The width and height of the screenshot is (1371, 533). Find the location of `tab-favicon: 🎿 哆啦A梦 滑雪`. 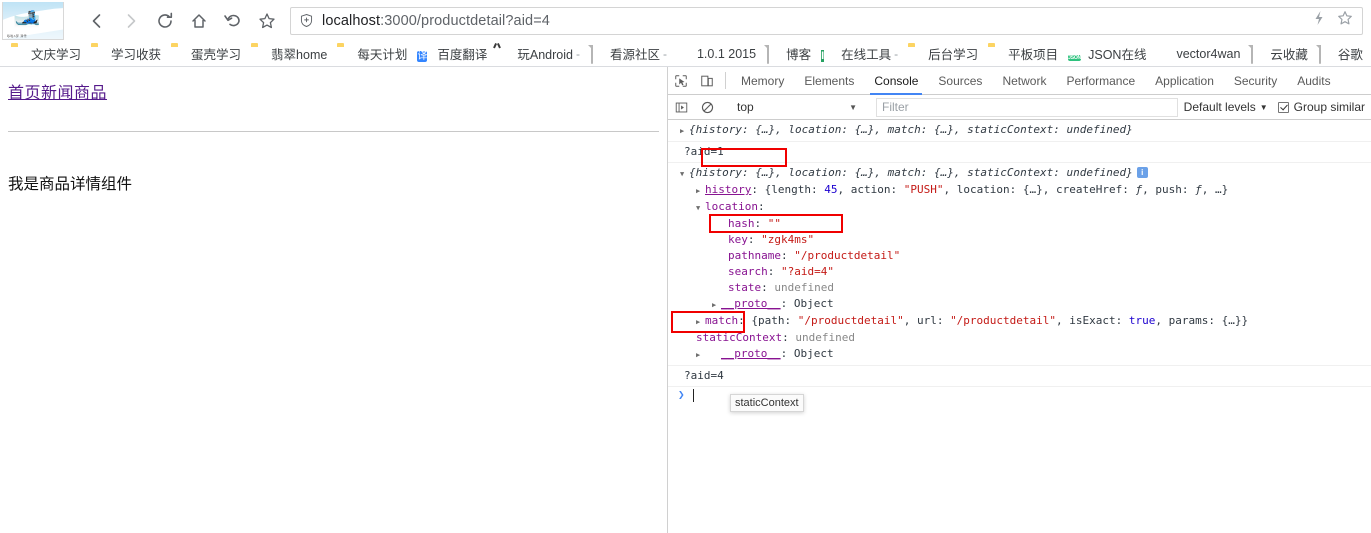

tab-favicon: 🎿 哆啦A梦 滑雪 is located at coordinates (33, 20).